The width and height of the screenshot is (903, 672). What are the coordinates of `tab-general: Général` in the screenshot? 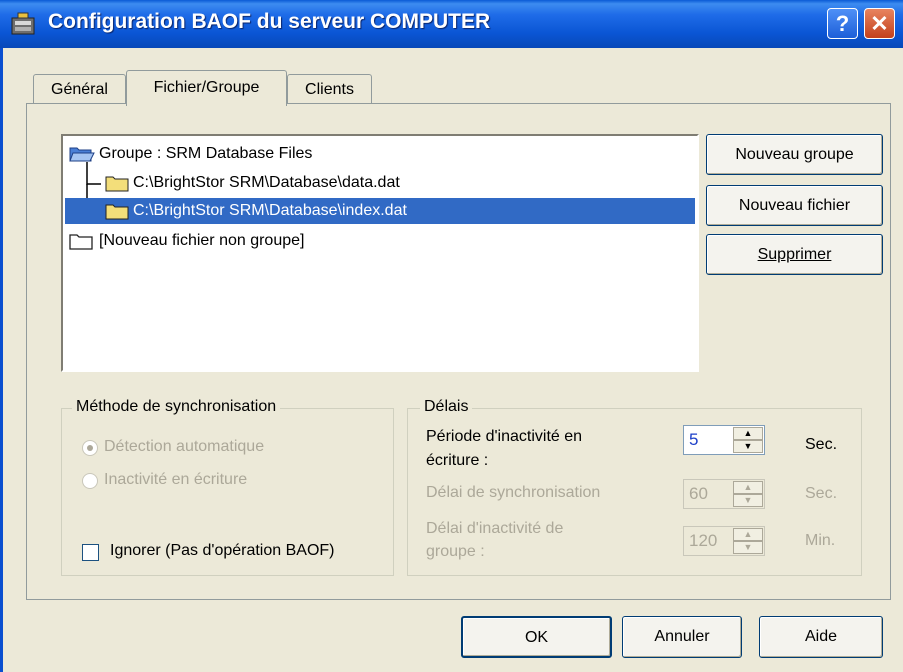 It's located at (79, 89).